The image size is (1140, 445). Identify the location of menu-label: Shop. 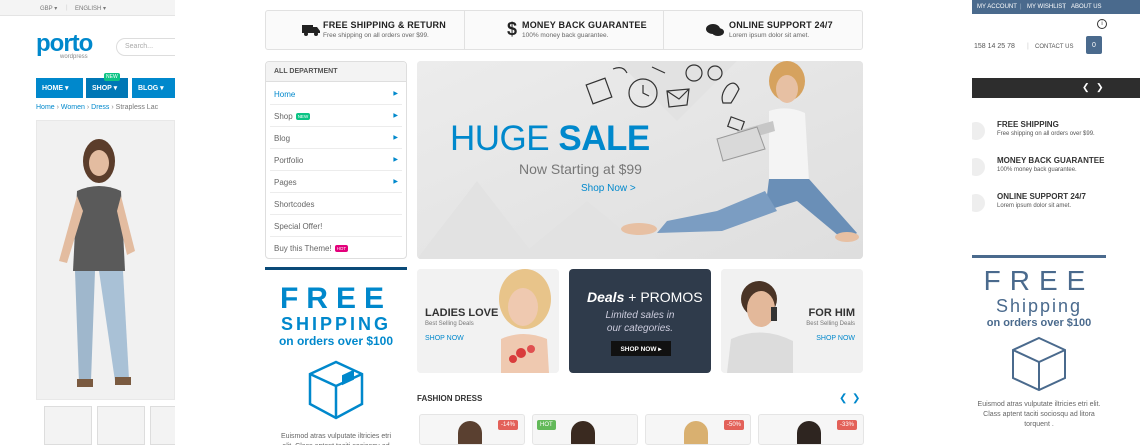
(283, 116).